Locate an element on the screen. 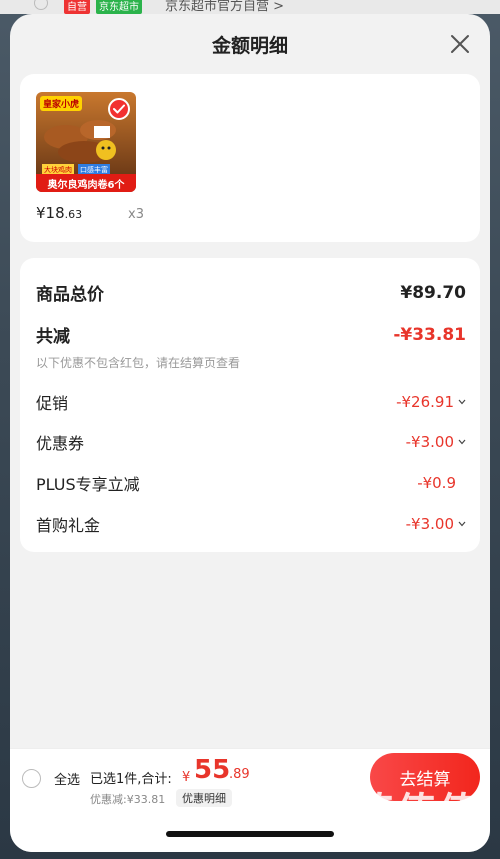 This screenshot has width=500, height=859. discount-label: 促销 is located at coordinates (52, 403).